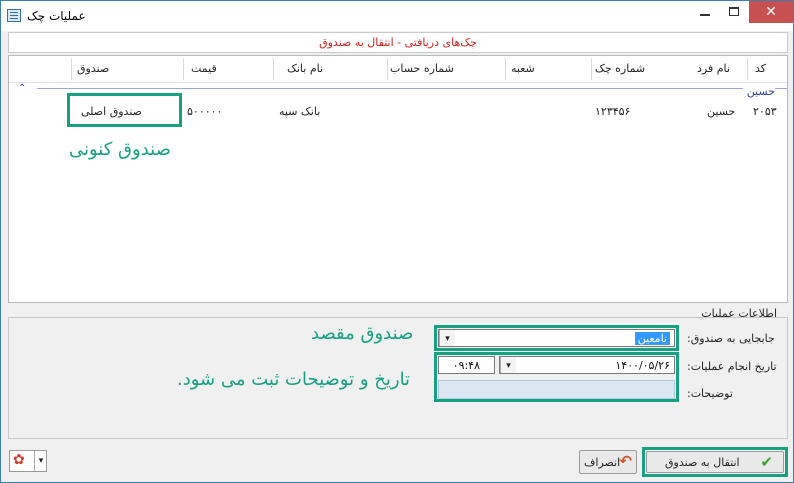 This screenshot has height=483, width=794. Describe the element at coordinates (620, 68) in the screenshot. I see `column-header-check-number: شماره چک` at that location.